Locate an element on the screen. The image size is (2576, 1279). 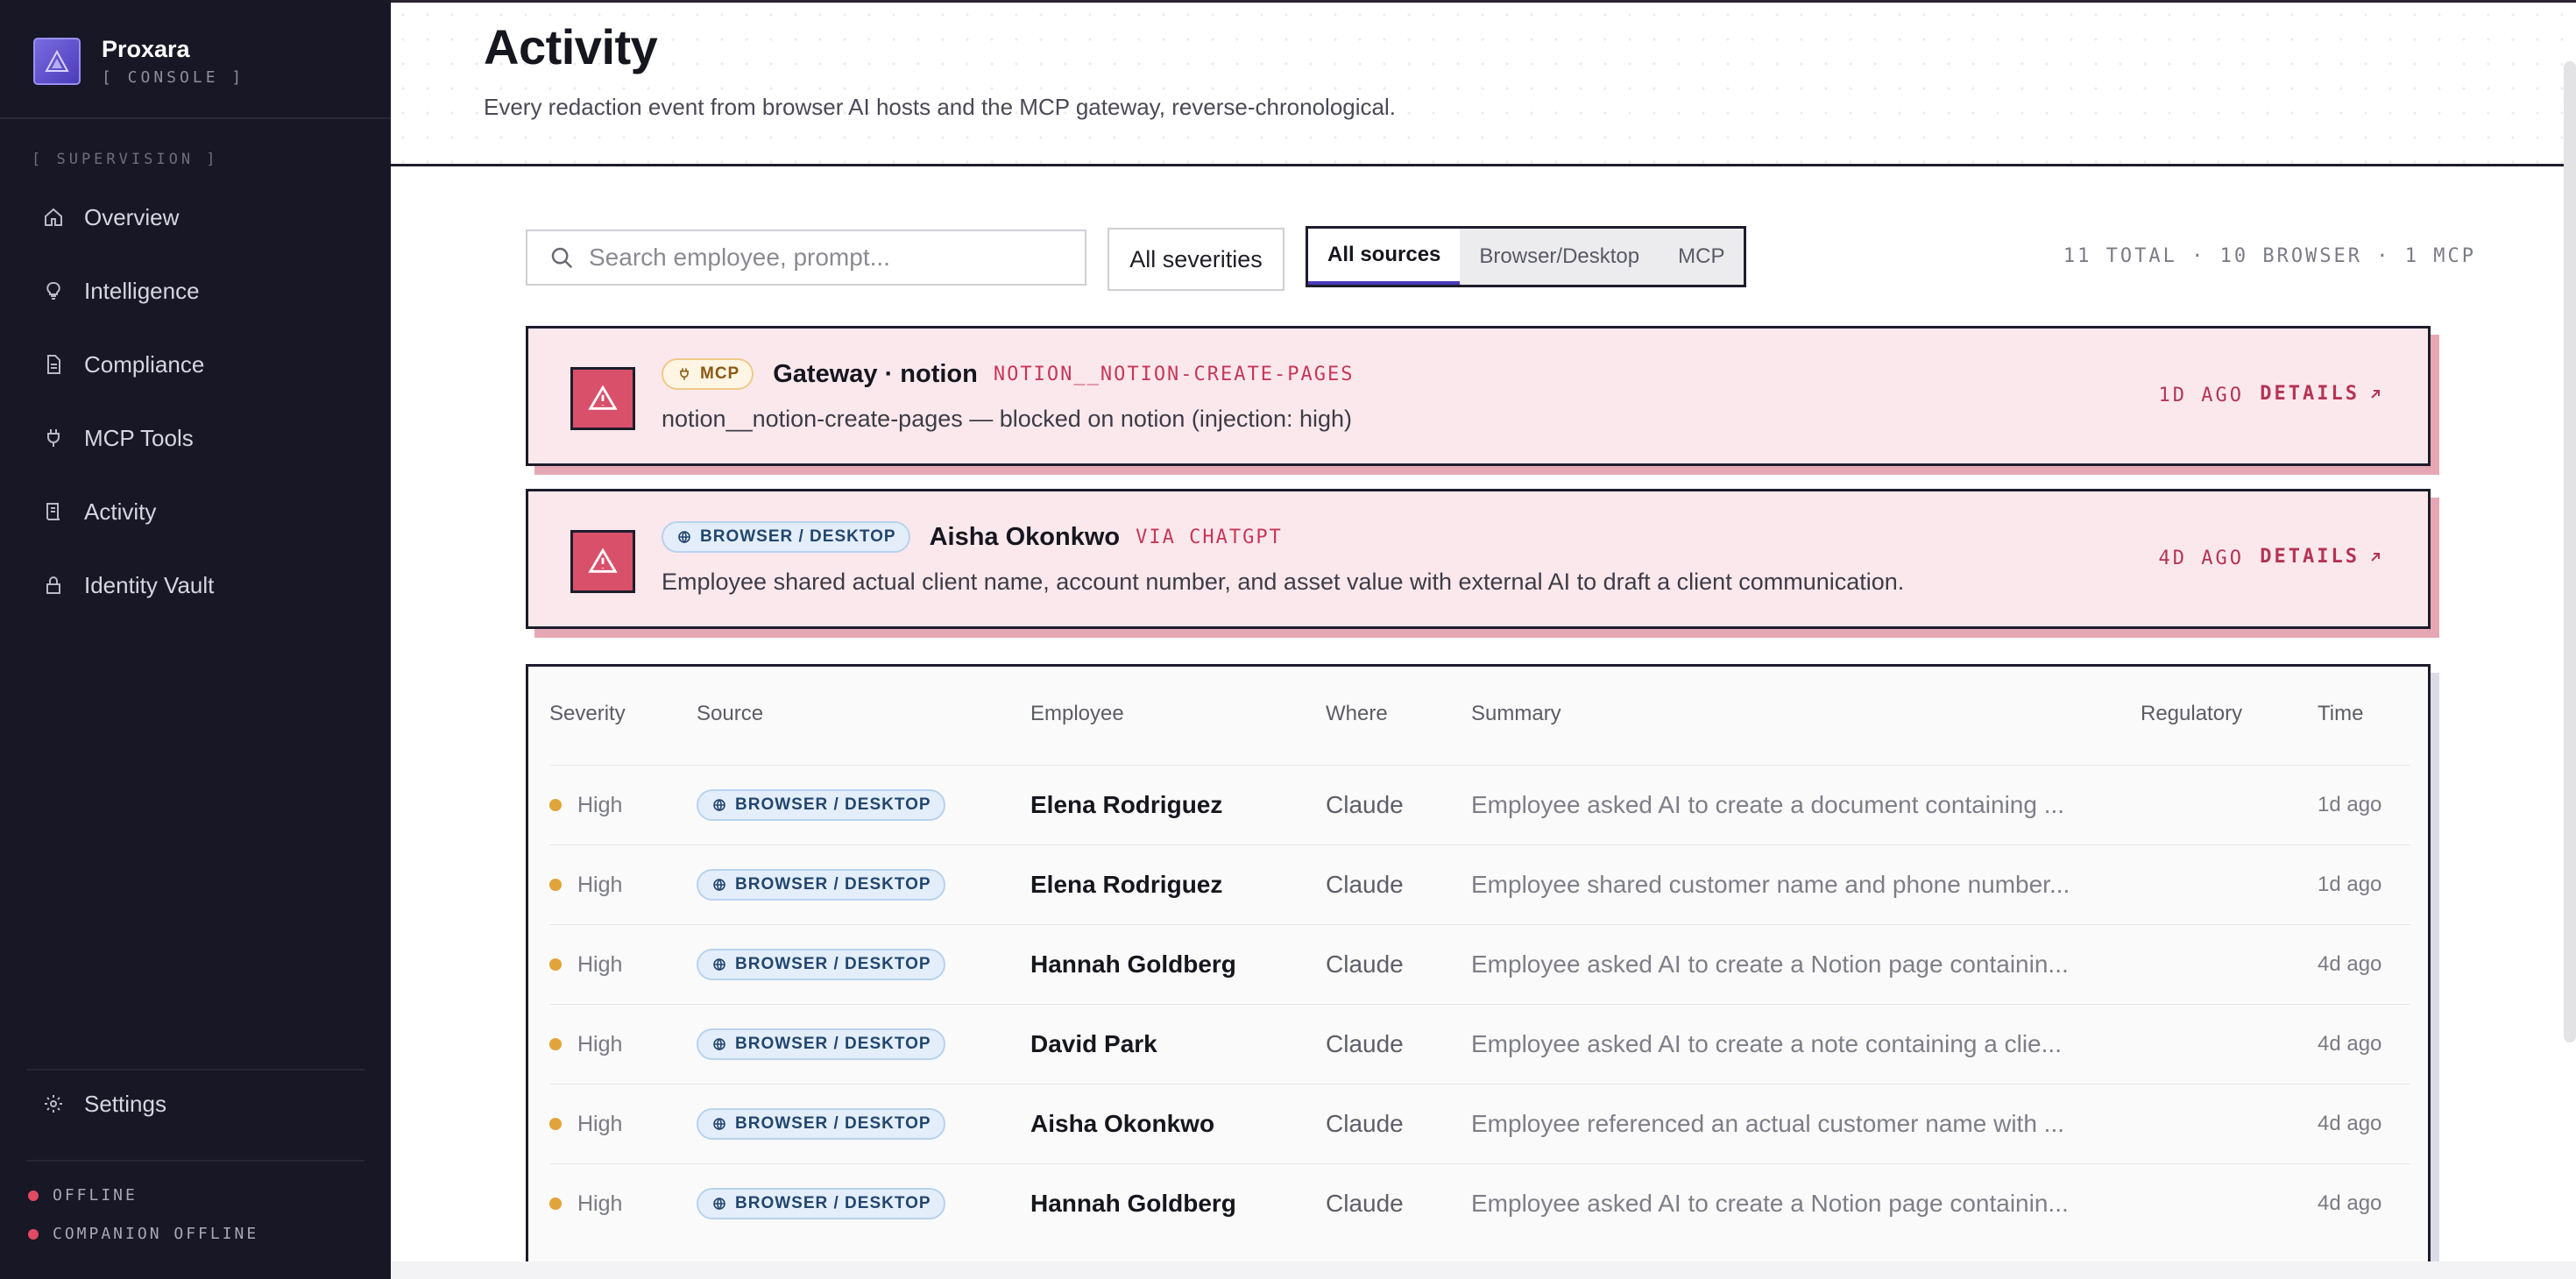
search-input is located at coordinates (834, 258).